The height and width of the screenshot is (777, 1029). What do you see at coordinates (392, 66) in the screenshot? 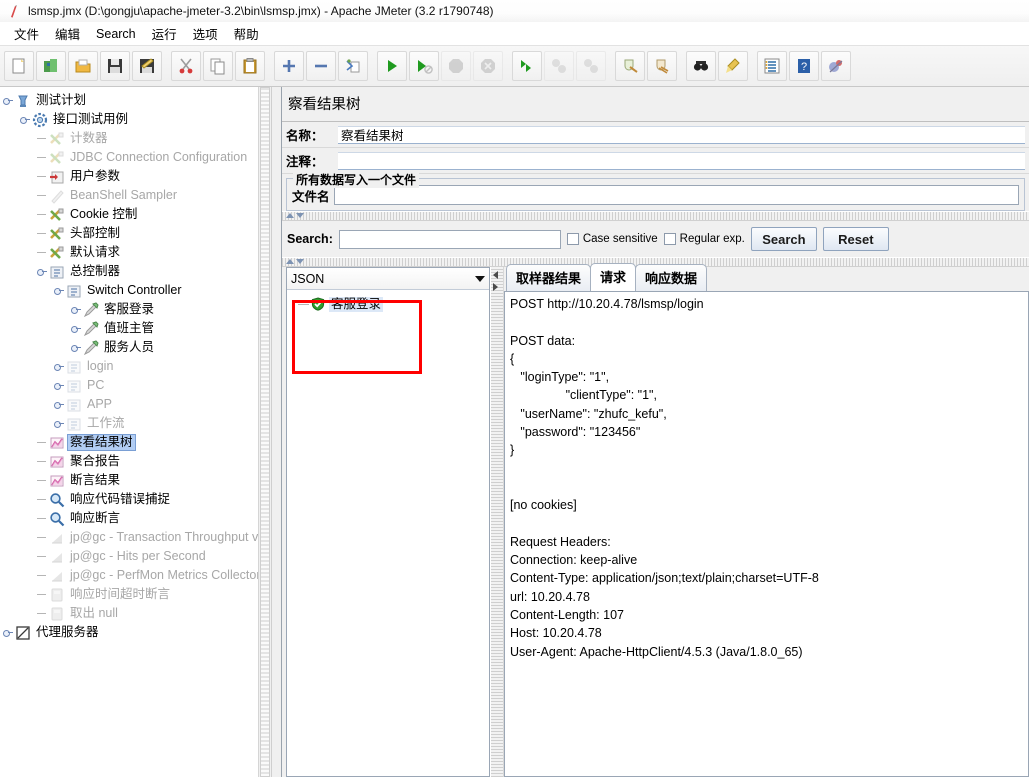
I see `start-button` at bounding box center [392, 66].